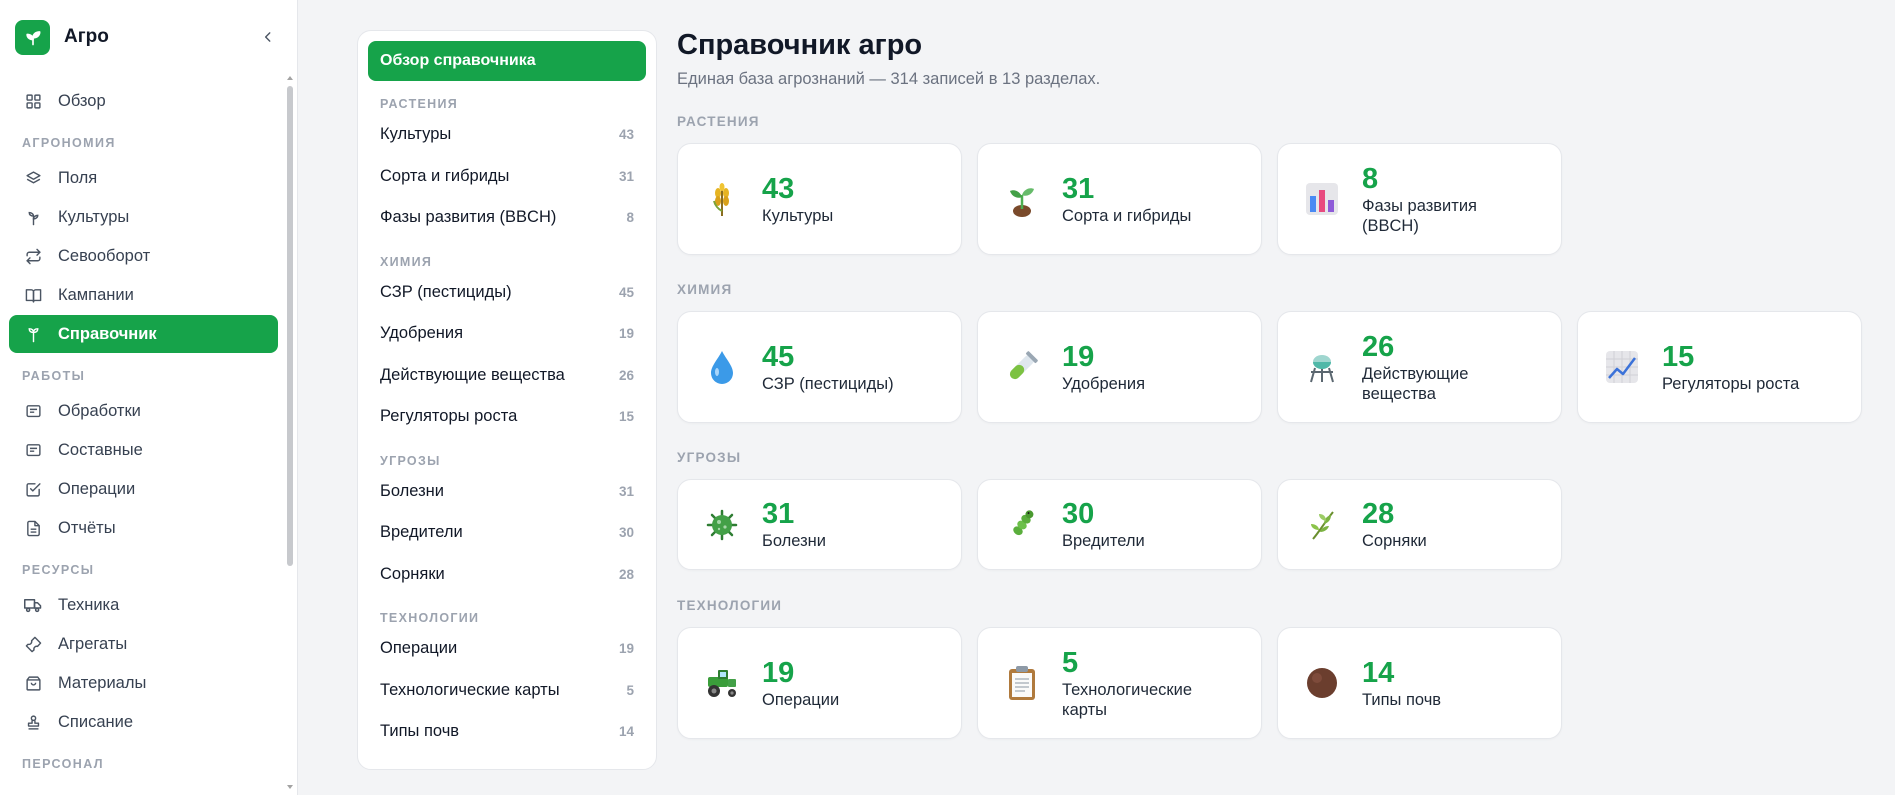 The width and height of the screenshot is (1895, 795). I want to click on directory-item-label: Болезни, so click(412, 490).